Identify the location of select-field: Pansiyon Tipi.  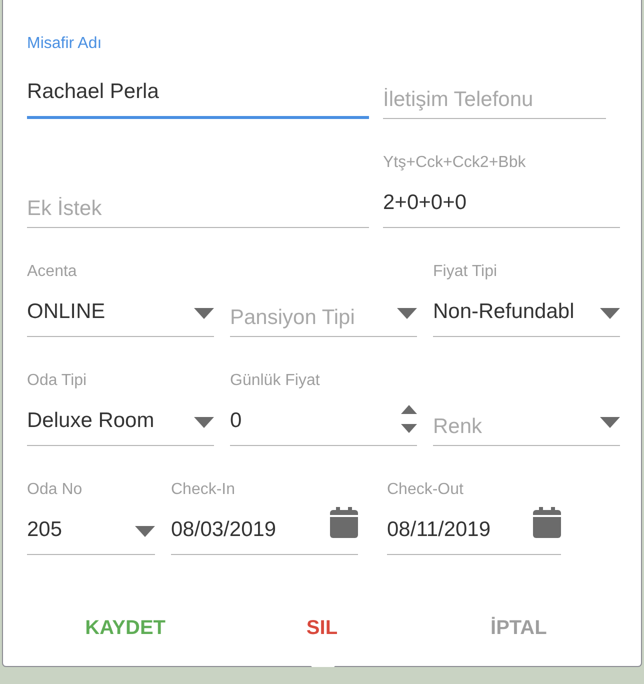
(313, 318).